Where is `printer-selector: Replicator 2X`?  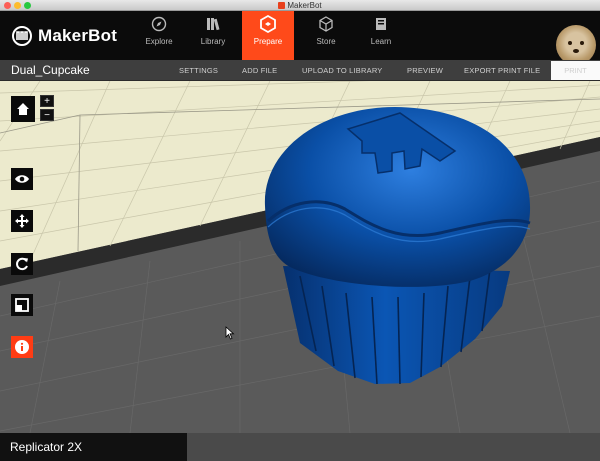
printer-selector: Replicator 2X is located at coordinates (93, 447).